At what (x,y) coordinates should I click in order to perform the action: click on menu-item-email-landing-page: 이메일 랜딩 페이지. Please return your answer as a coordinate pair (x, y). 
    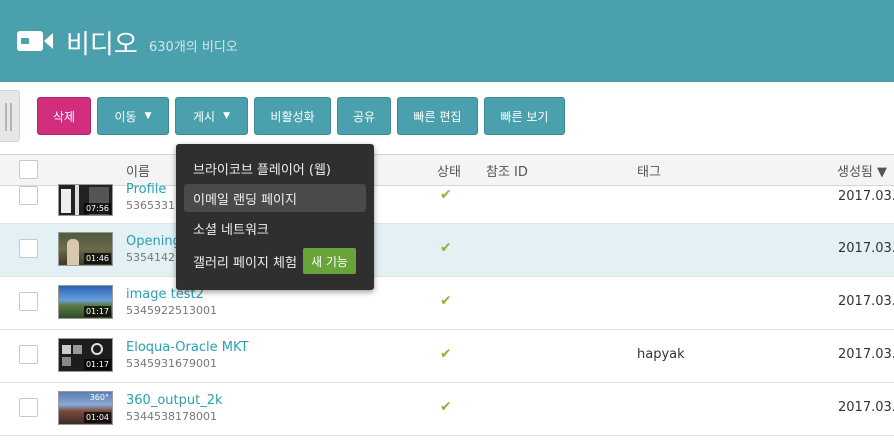
    Looking at the image, I should click on (275, 198).